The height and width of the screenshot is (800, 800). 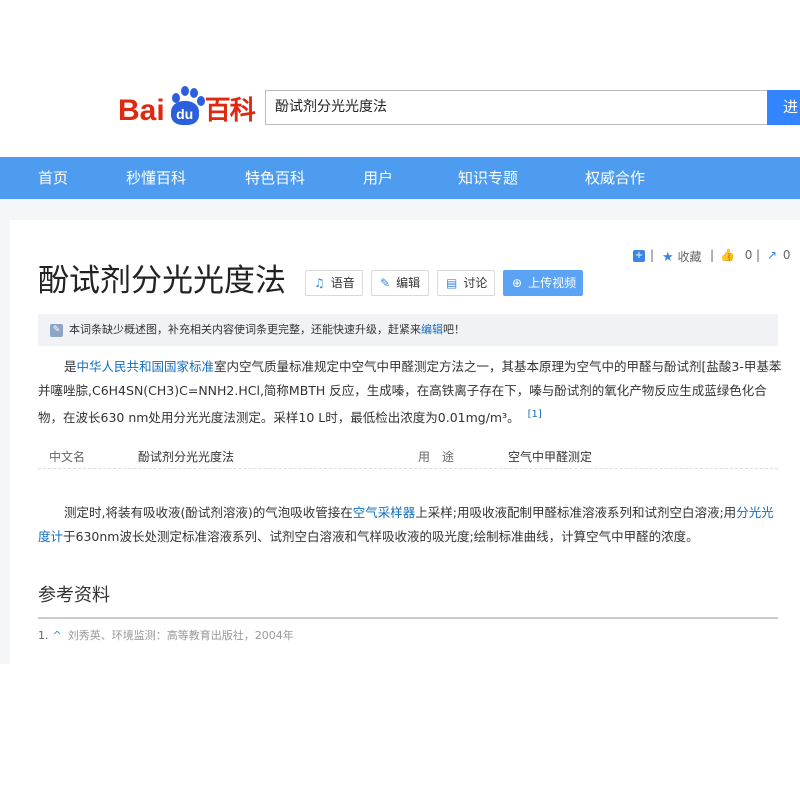 I want to click on logo-baike-text: 百科, so click(x=230, y=111).